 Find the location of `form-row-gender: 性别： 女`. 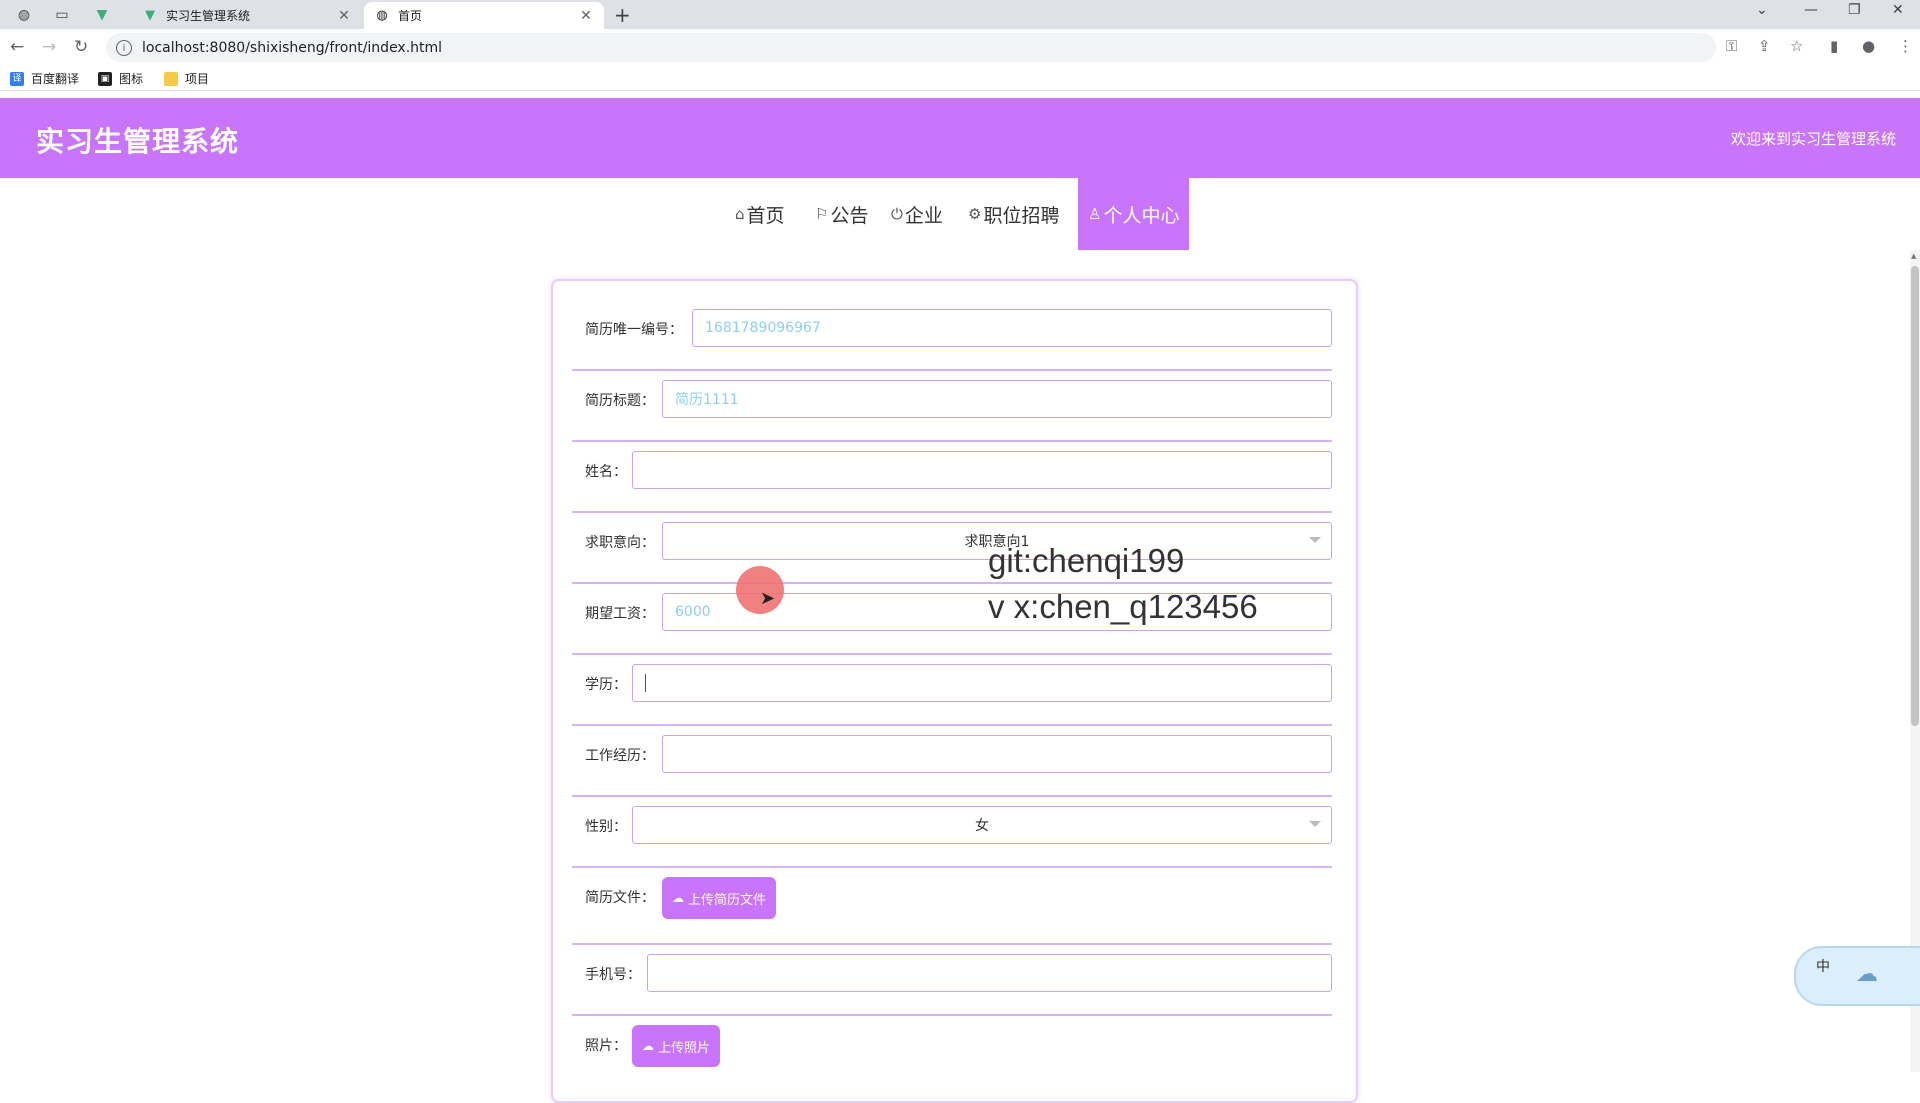

form-row-gender: 性别： 女 is located at coordinates (952, 837).